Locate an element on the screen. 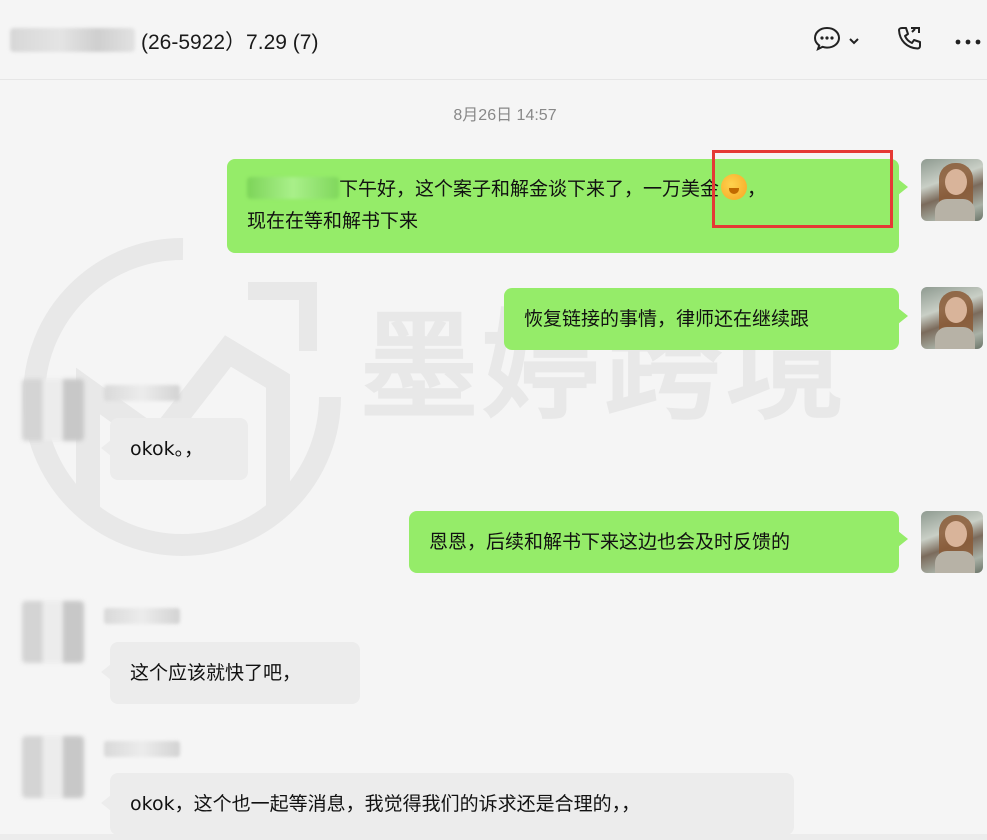  redacted-name is located at coordinates (293, 188).